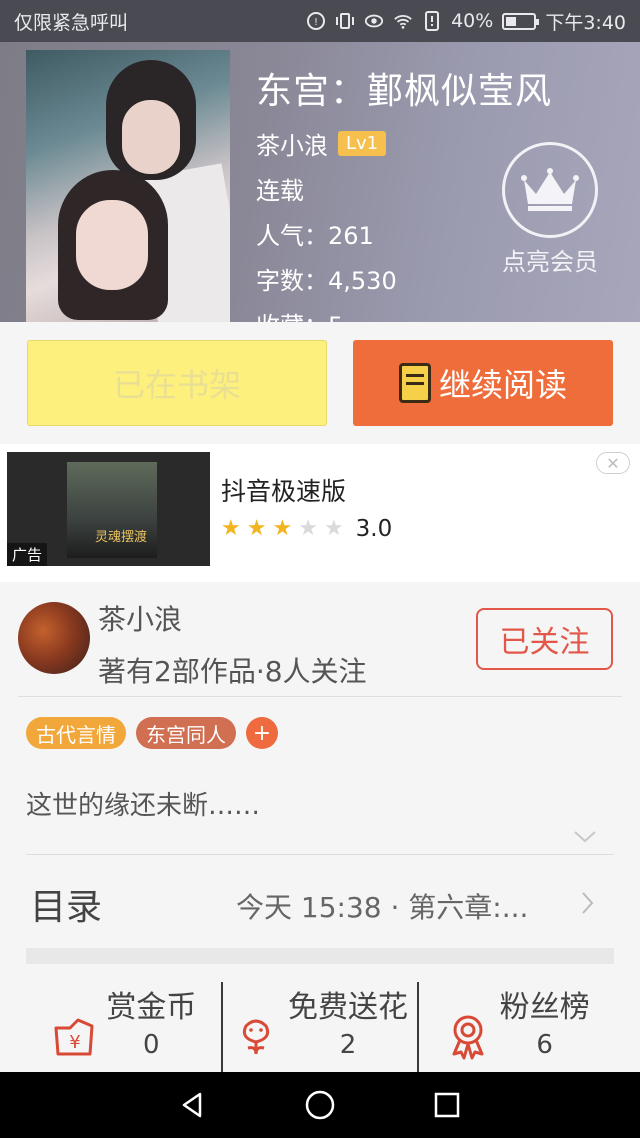  I want to click on tag-item: 古代言情, so click(76, 733).